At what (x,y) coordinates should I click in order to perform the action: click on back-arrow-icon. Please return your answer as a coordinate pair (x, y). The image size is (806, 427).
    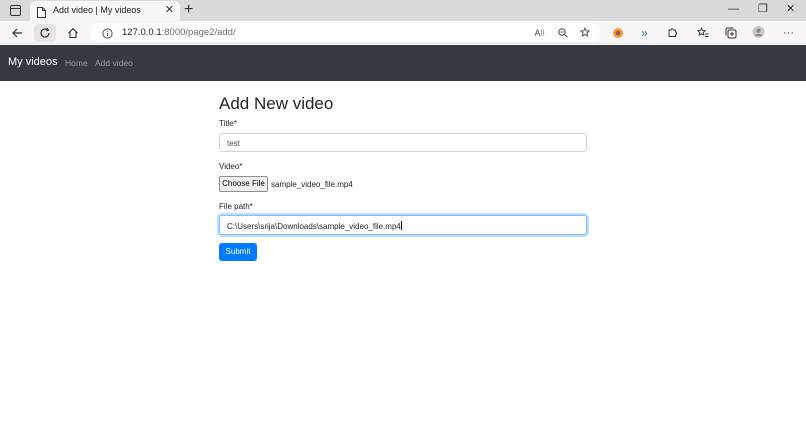
    Looking at the image, I should click on (17, 33).